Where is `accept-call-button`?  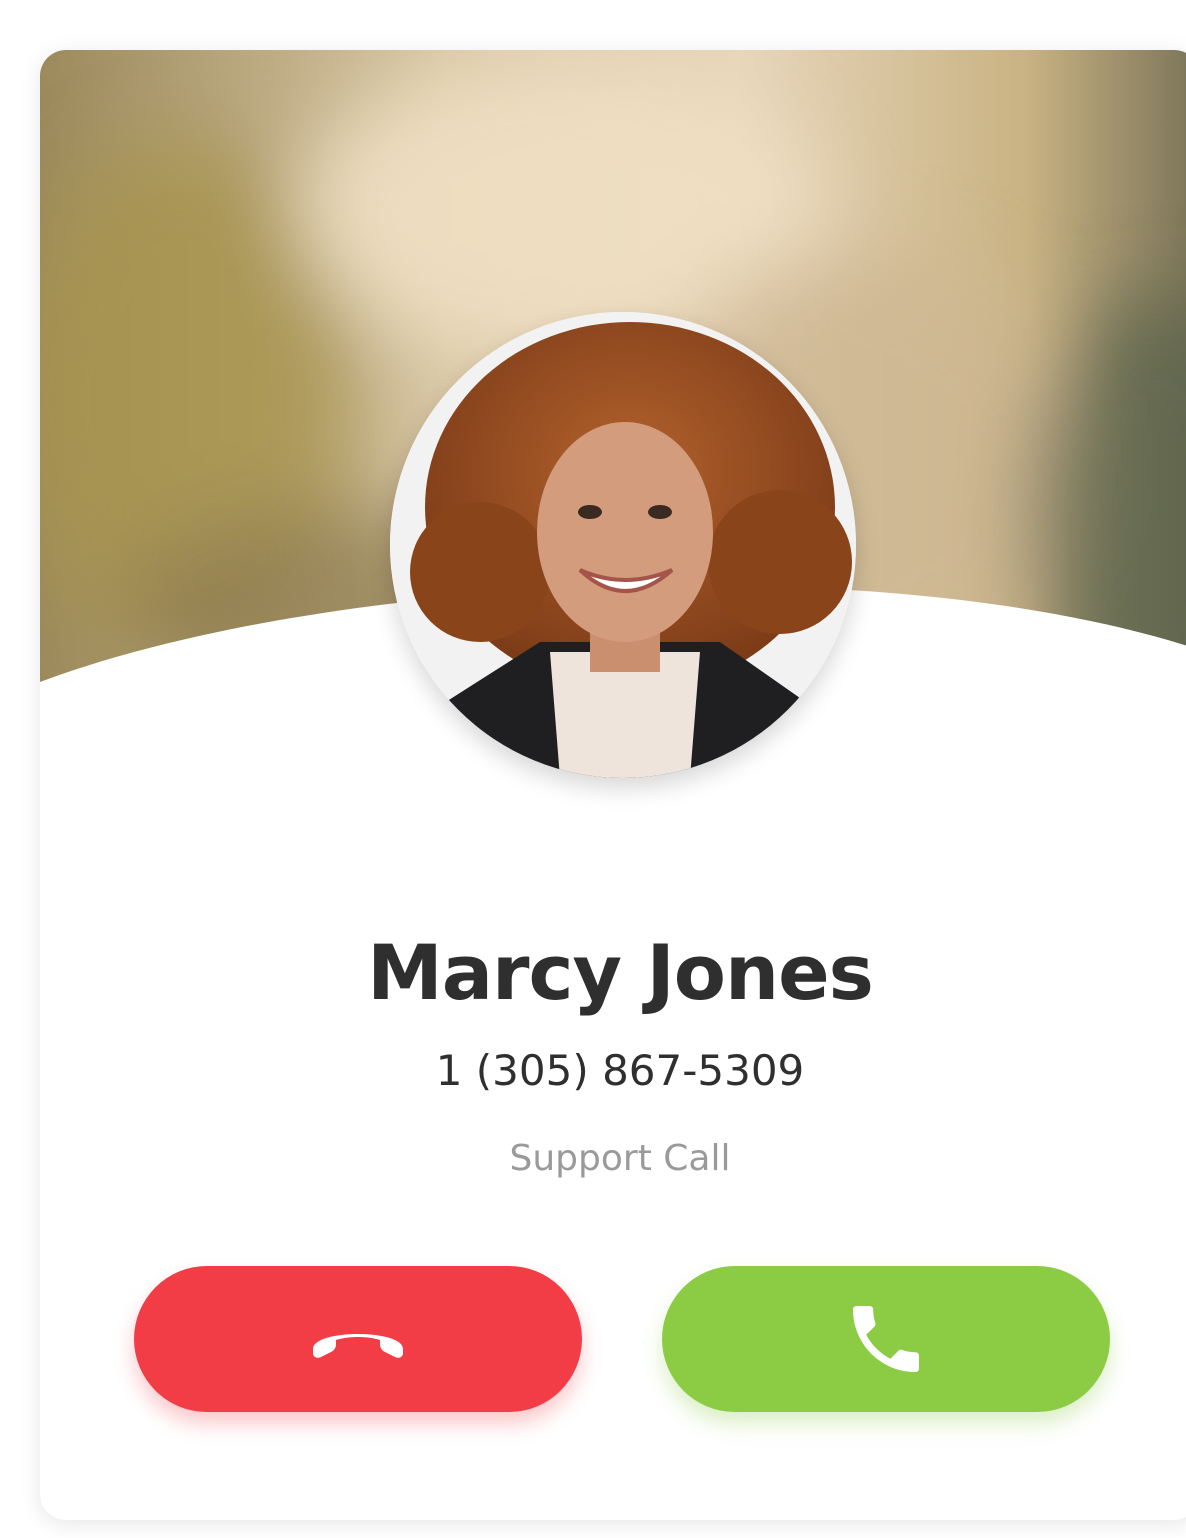 accept-call-button is located at coordinates (886, 1339).